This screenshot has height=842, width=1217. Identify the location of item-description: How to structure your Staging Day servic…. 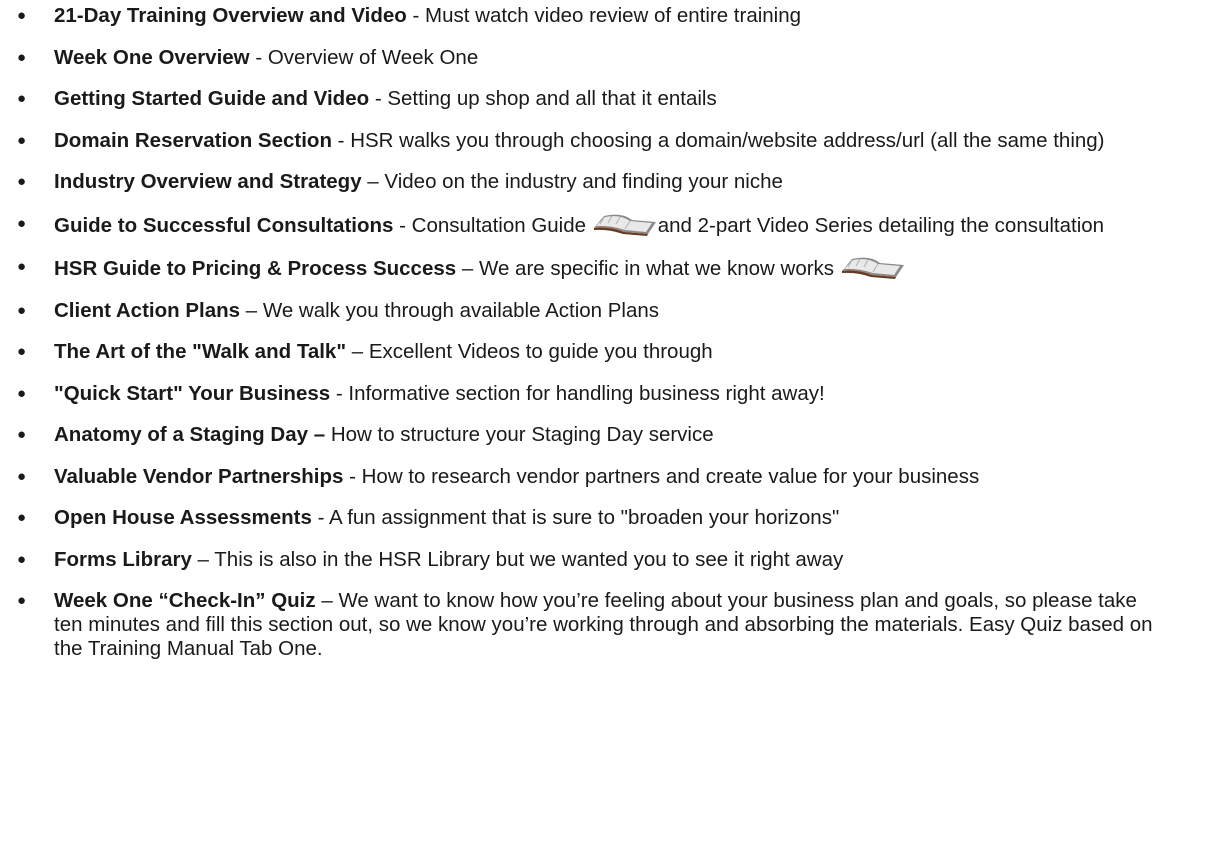
(522, 434).